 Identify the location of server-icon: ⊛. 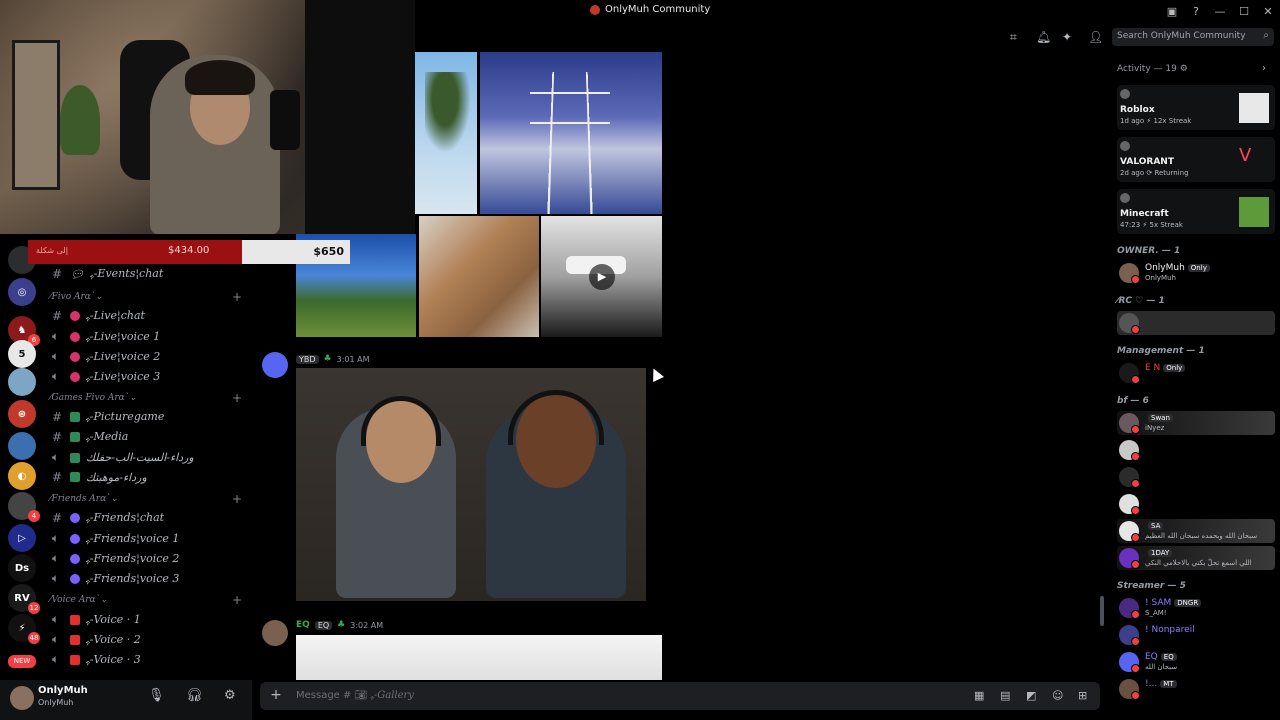
(22, 414).